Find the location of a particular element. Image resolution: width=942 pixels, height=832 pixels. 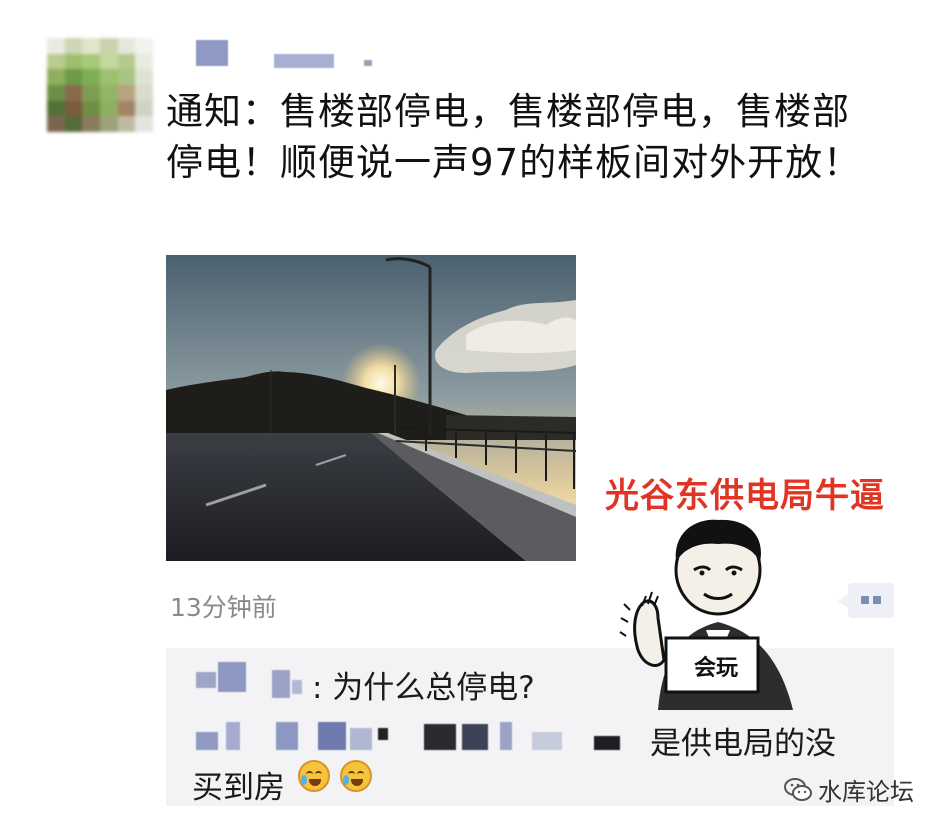

meme-caption: 会玩 is located at coordinates (715, 668).